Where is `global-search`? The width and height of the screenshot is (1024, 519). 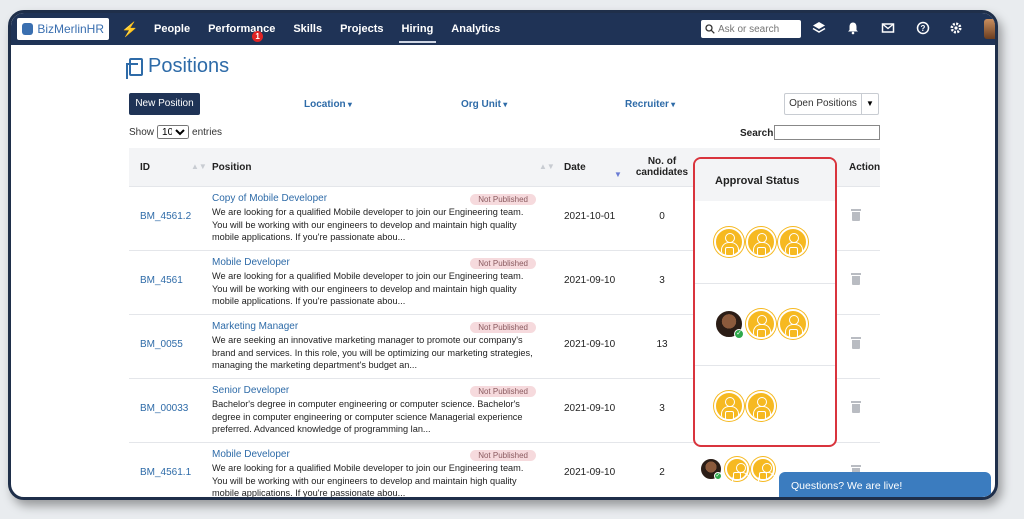 global-search is located at coordinates (751, 29).